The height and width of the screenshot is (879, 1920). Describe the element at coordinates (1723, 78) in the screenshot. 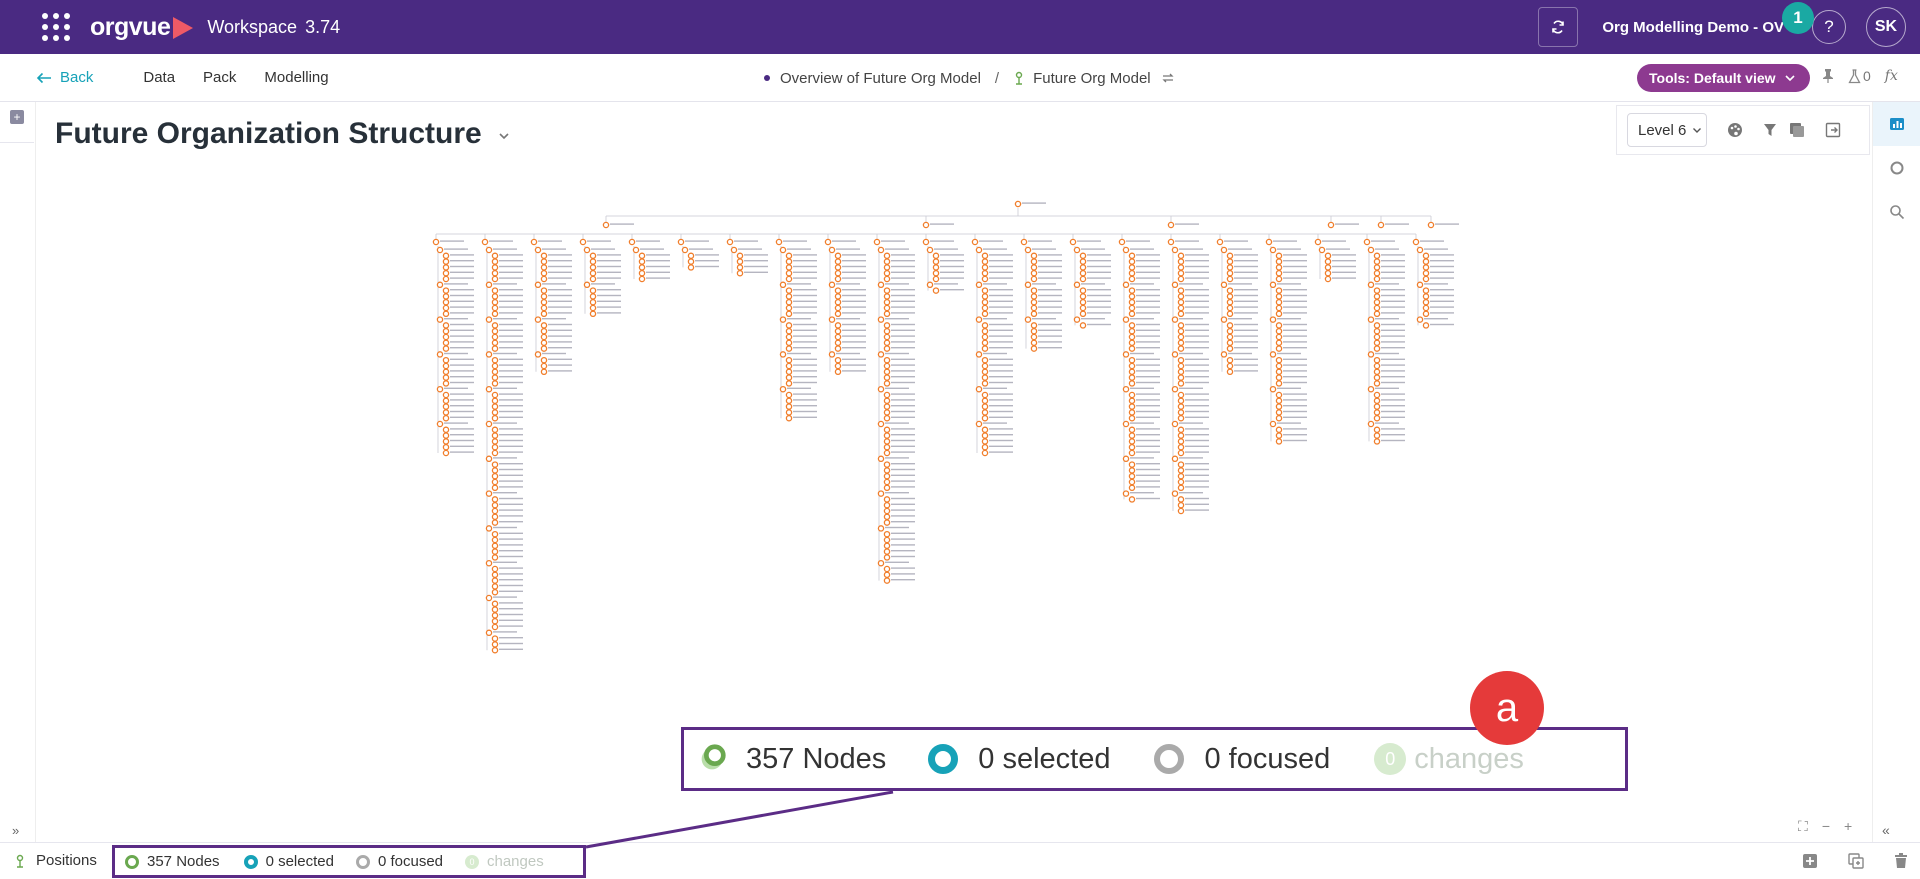

I see `tools-dropdown: Tools: Default view` at that location.